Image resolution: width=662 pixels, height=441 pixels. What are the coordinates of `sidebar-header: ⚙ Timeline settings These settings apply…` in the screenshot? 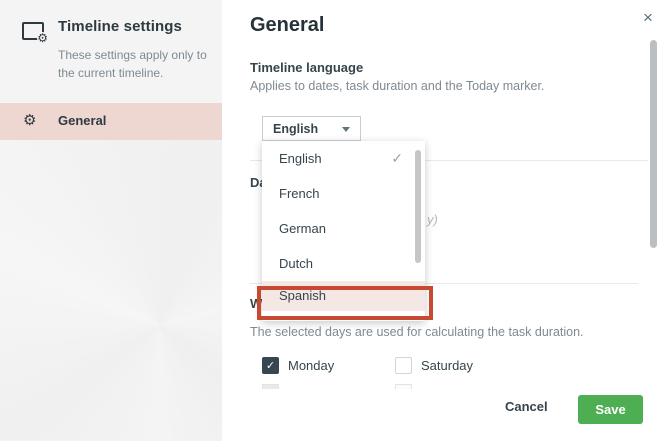 It's located at (111, 51).